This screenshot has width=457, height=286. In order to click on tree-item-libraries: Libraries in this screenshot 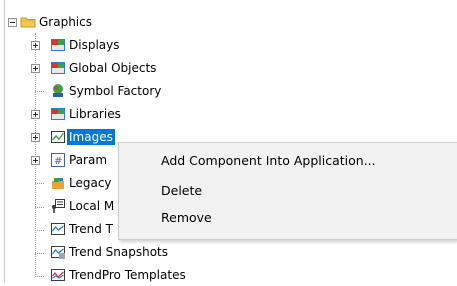, I will do `click(120, 114)`.